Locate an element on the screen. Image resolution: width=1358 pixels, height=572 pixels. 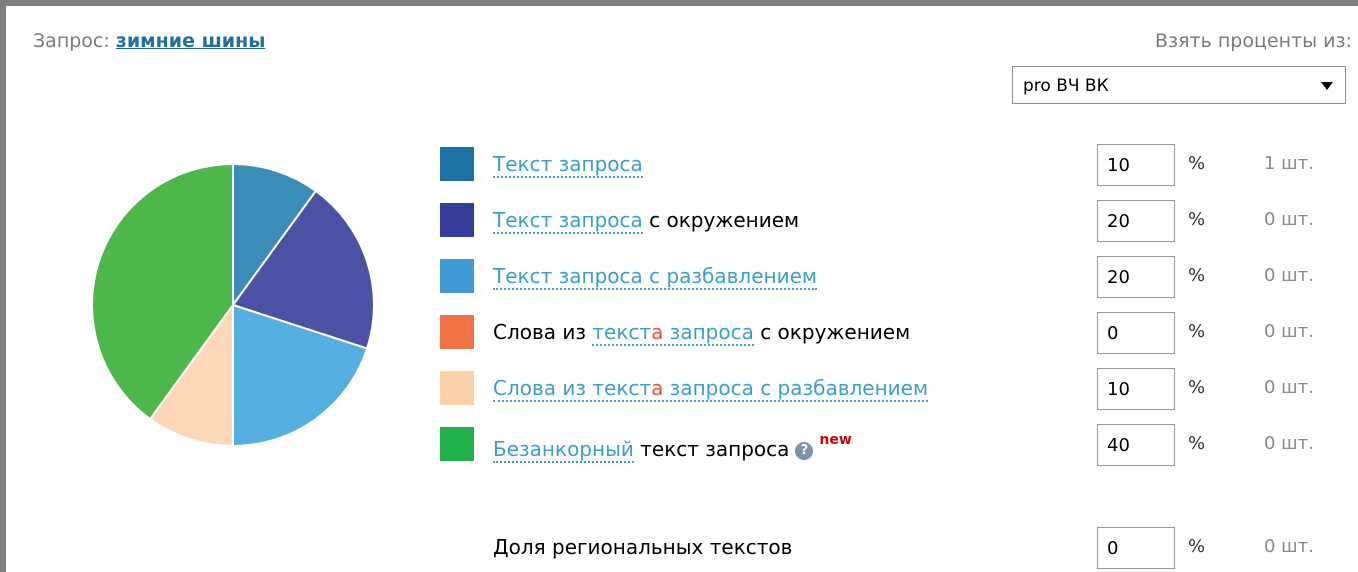
label-query-text: Текст запроса is located at coordinates (568, 165).